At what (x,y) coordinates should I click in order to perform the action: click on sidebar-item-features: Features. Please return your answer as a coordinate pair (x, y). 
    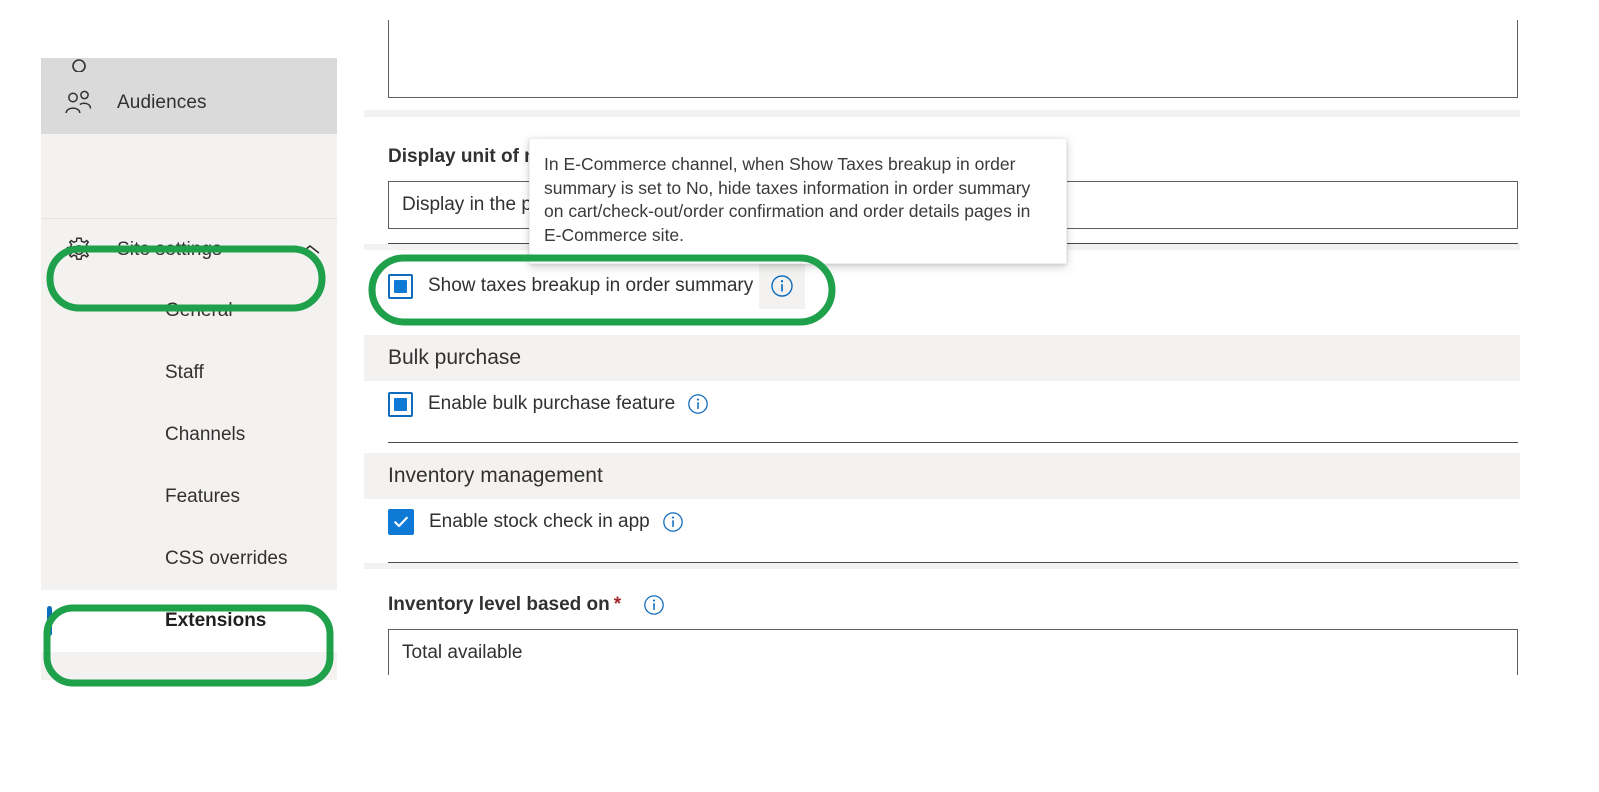
    Looking at the image, I should click on (189, 497).